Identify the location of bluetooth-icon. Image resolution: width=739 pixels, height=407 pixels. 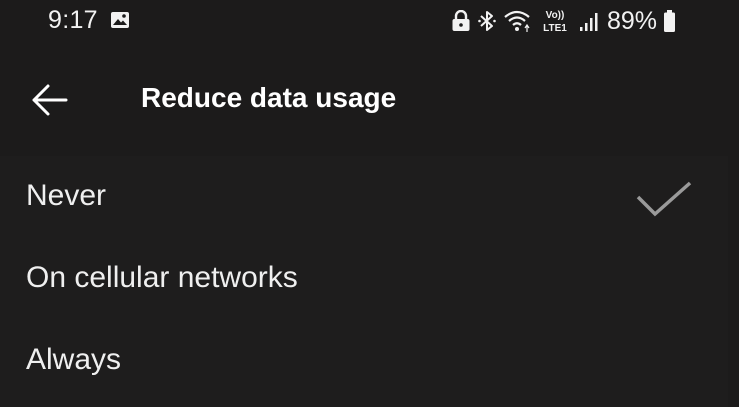
(487, 21).